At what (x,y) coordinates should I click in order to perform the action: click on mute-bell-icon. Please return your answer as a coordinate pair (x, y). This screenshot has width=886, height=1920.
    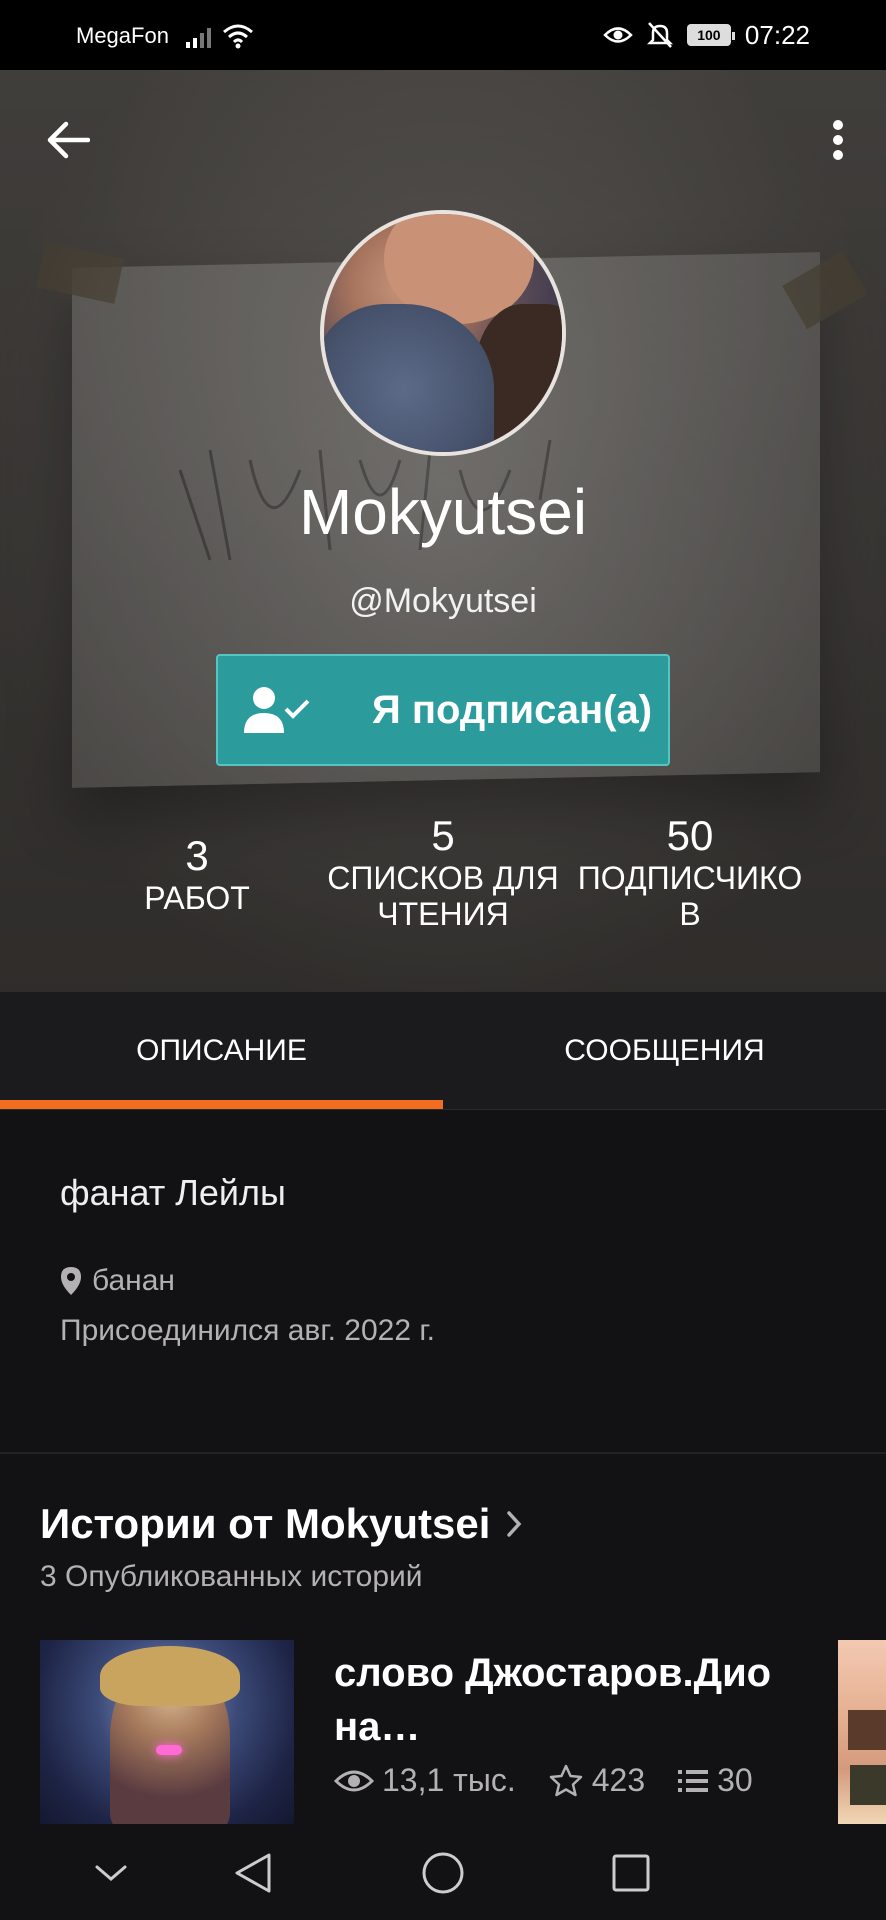
    Looking at the image, I should click on (659, 35).